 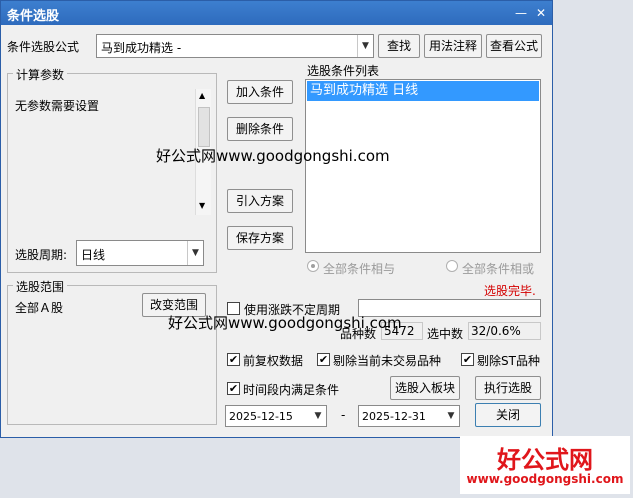 I want to click on close-icon: ✕, so click(x=541, y=13).